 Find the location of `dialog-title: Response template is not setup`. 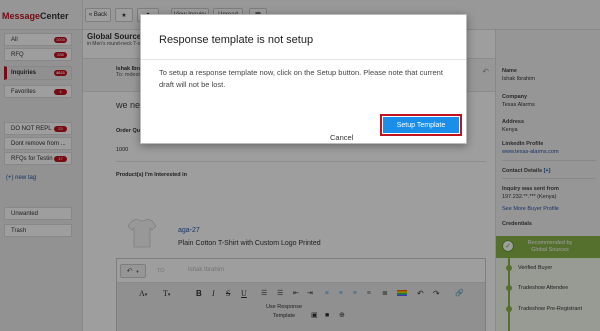

dialog-title: Response template is not setup is located at coordinates (236, 40).